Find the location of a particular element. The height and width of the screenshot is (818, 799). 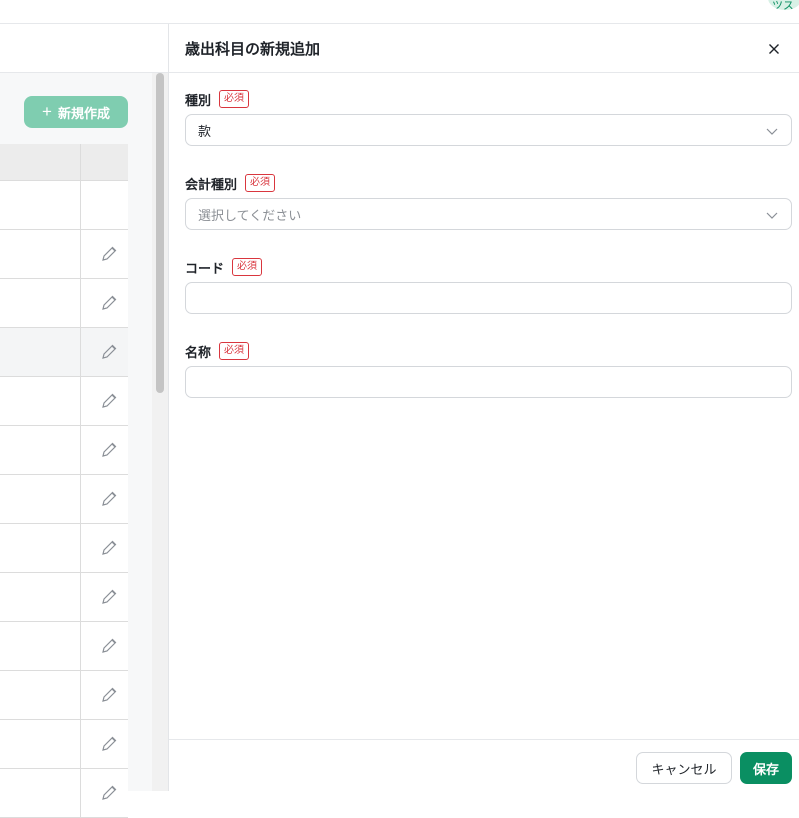

drawer-header: 歳出科目の新規追加 is located at coordinates (484, 48).